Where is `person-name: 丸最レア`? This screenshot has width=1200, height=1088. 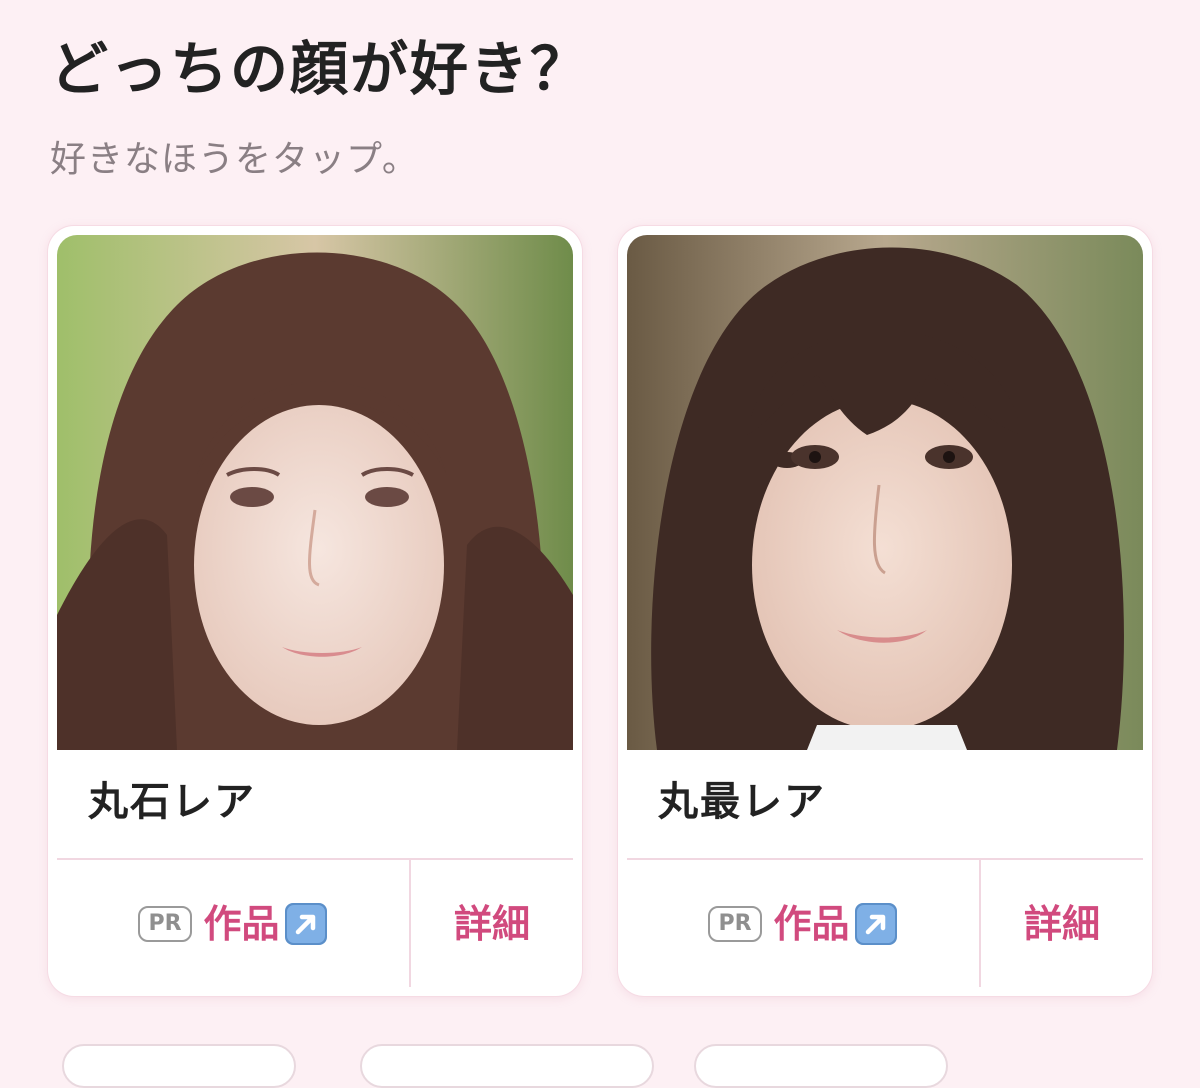
person-name: 丸最レア is located at coordinates (742, 802).